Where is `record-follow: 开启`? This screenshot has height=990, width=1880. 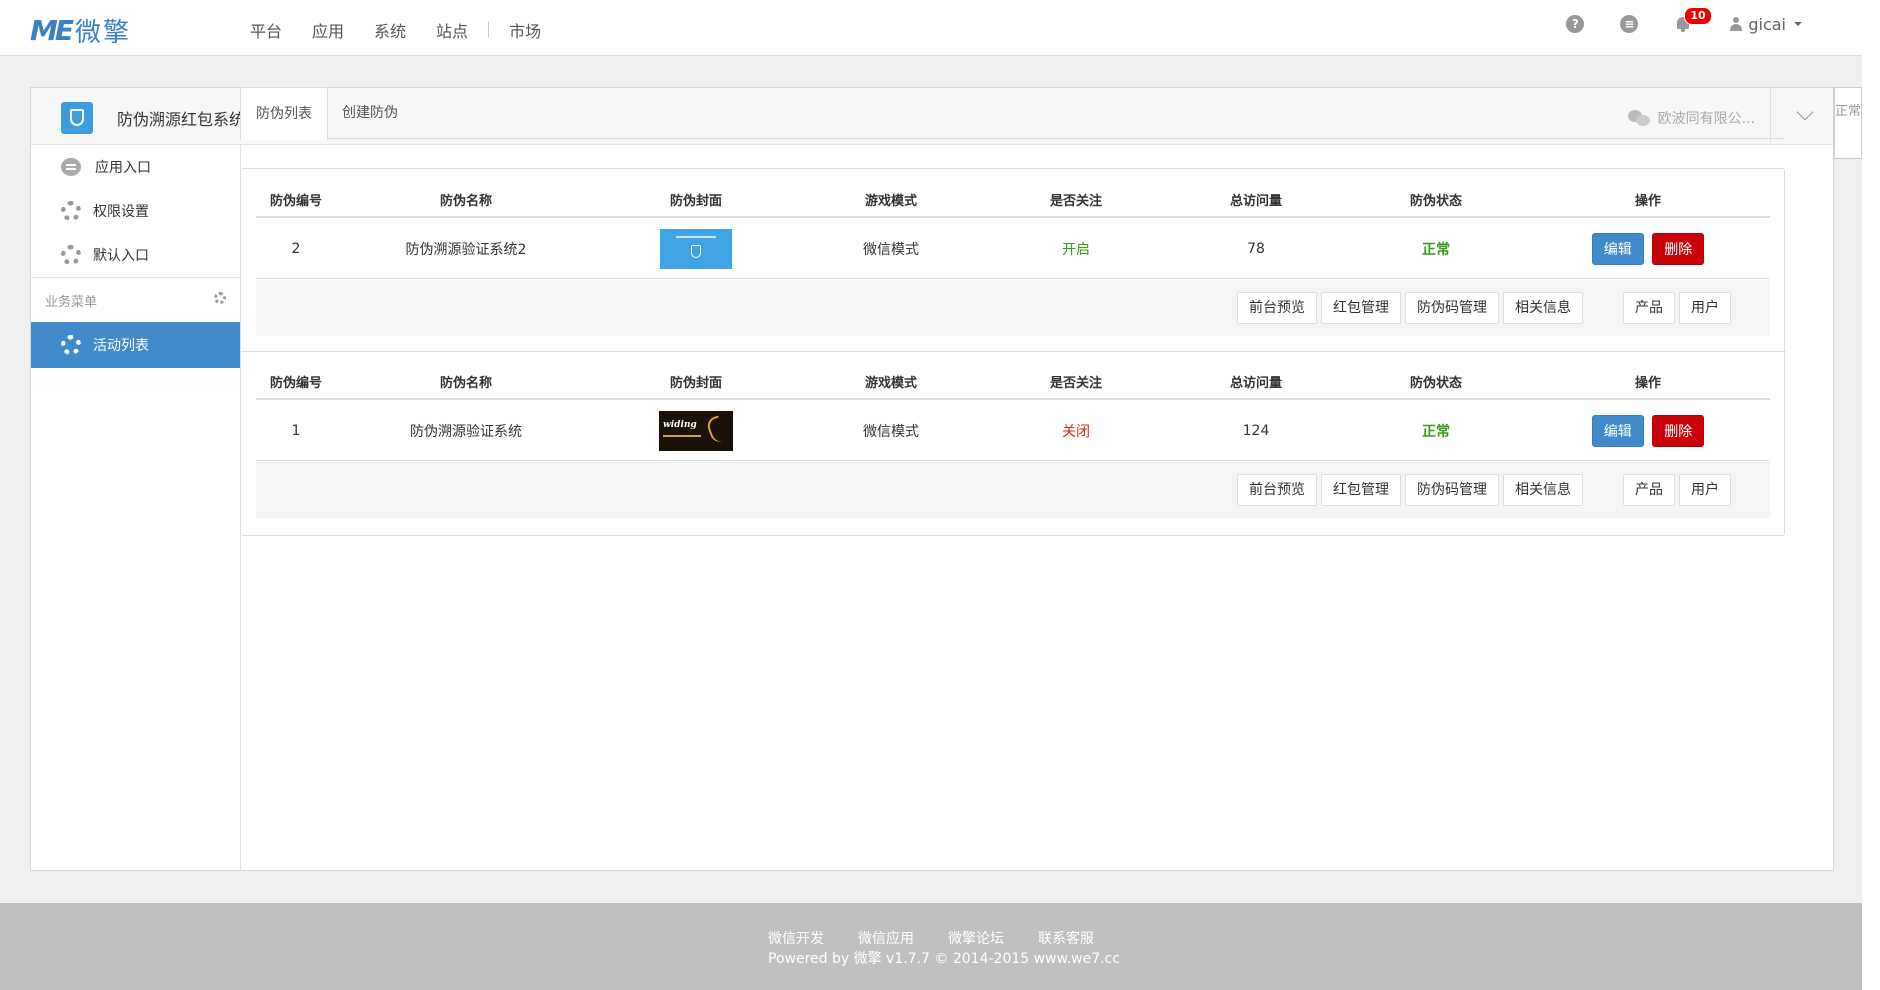
record-follow: 开启 is located at coordinates (1076, 249).